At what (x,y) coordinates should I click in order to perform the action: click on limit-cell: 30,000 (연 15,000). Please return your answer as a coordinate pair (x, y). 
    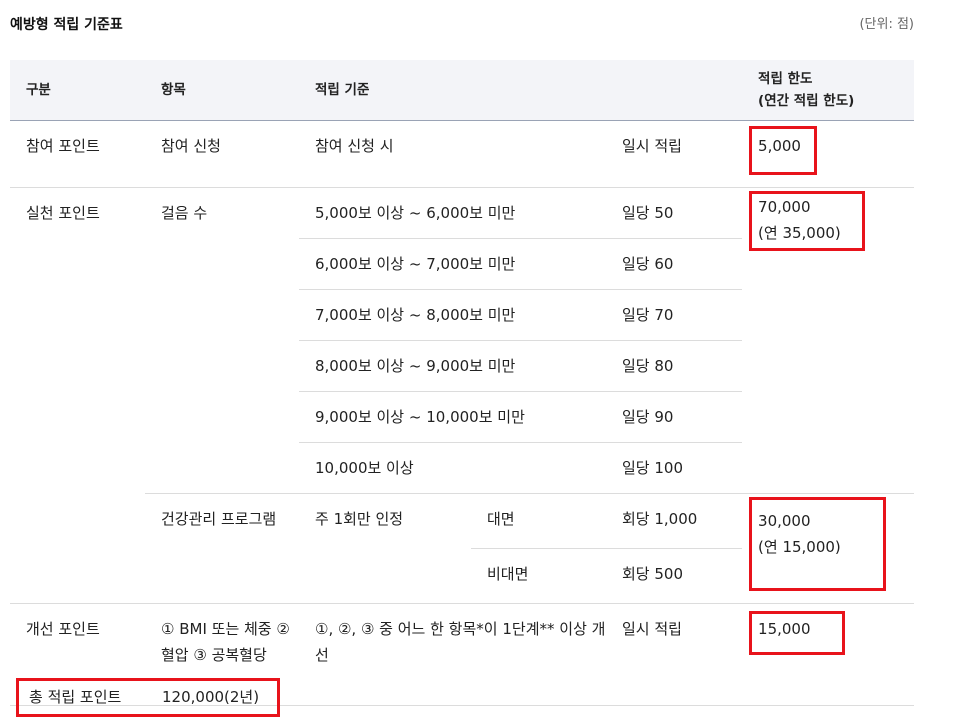
    Looking at the image, I should click on (828, 548).